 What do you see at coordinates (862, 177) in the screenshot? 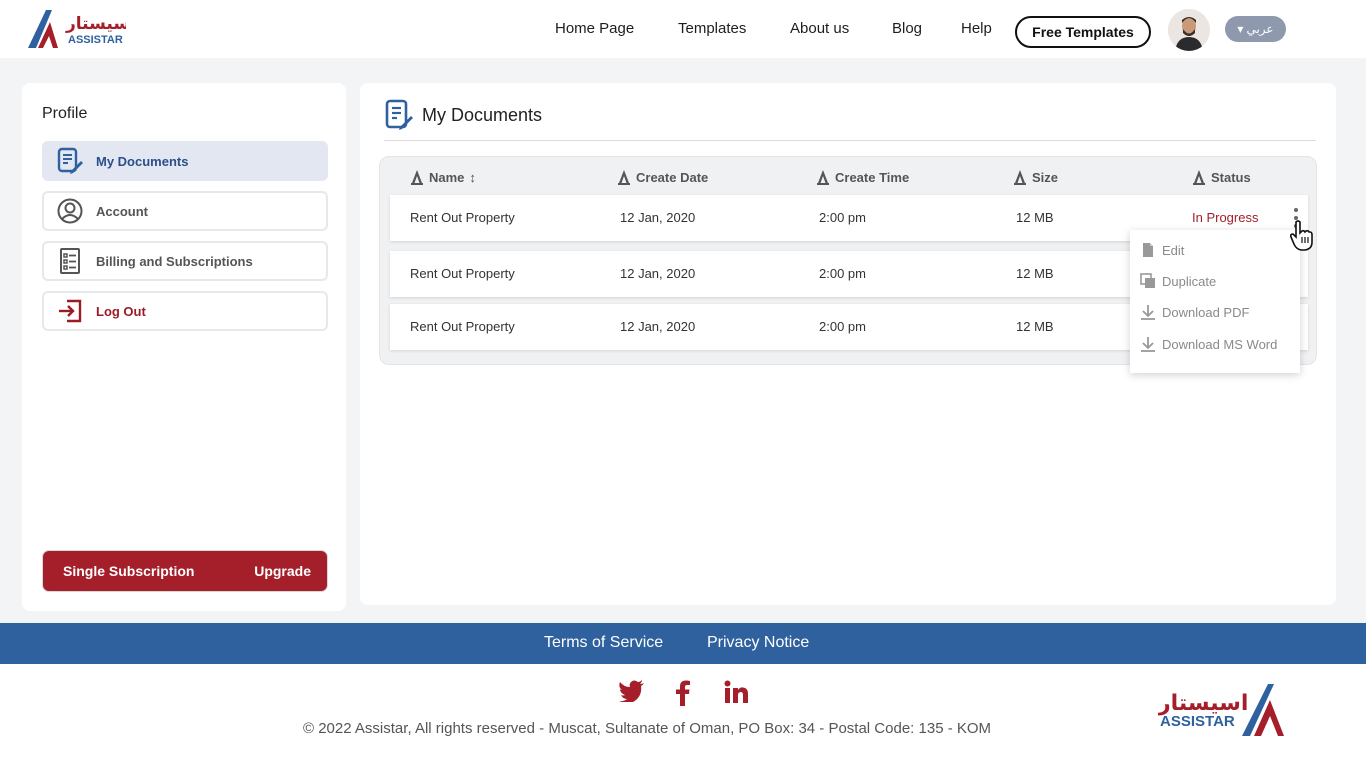
I see `column-header-create-time: Create Time` at bounding box center [862, 177].